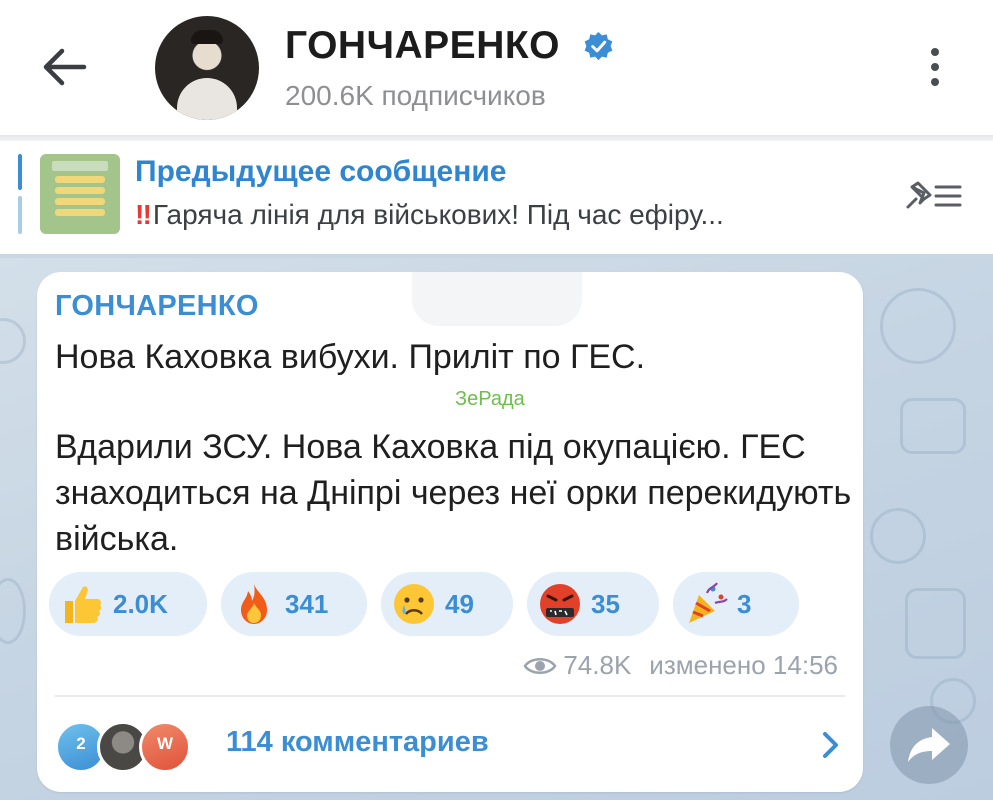 This screenshot has width=993, height=800. Describe the element at coordinates (708, 602) in the screenshot. I see `party-popper-icon` at that location.